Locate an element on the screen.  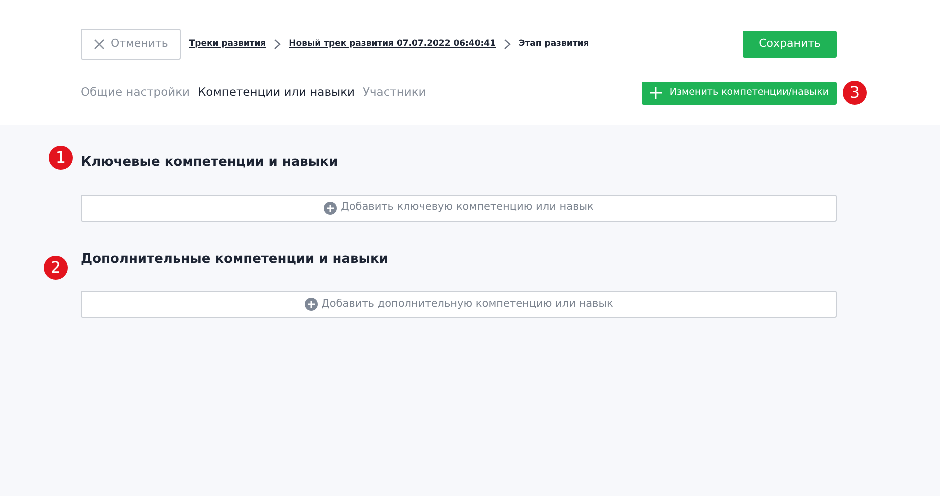
tab: Участники is located at coordinates (394, 93).